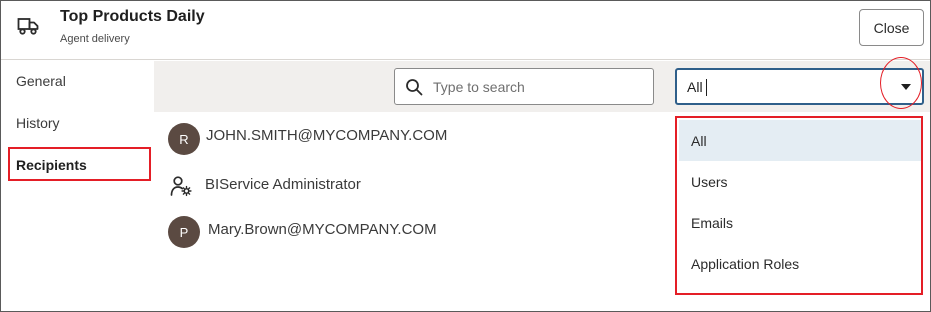 The width and height of the screenshot is (931, 312). Describe the element at coordinates (695, 87) in the screenshot. I see `select-value: All` at that location.